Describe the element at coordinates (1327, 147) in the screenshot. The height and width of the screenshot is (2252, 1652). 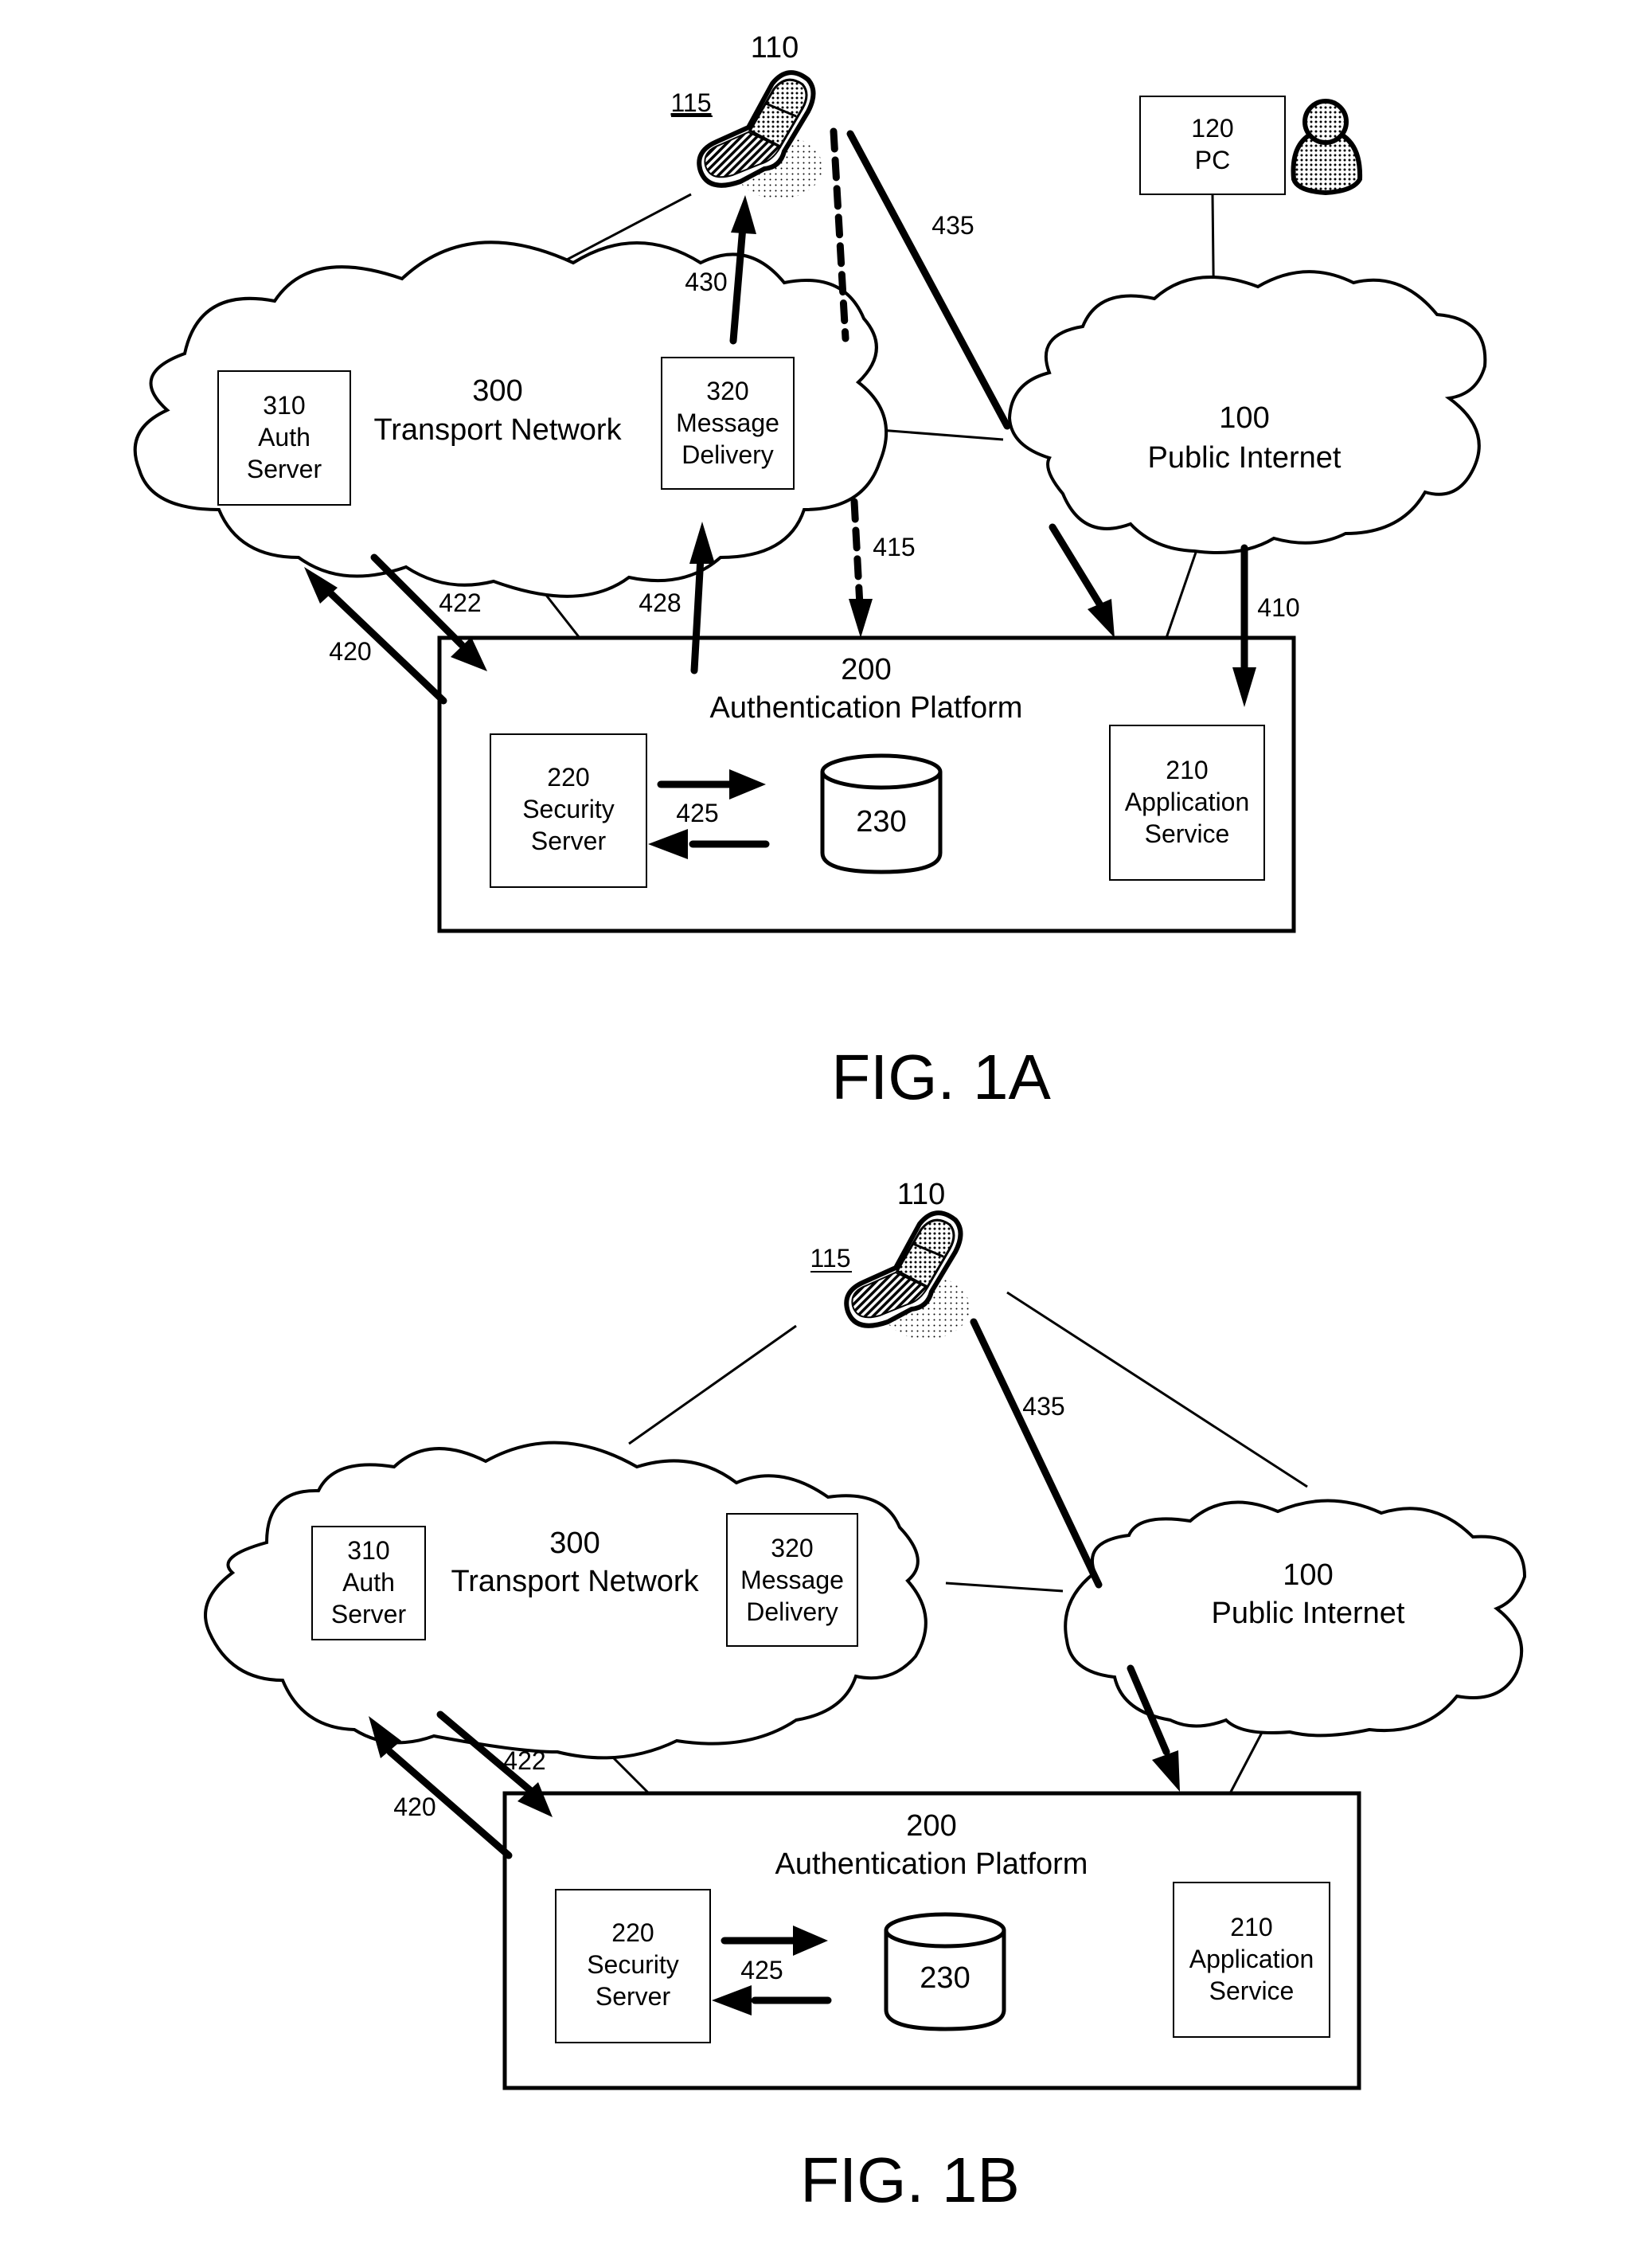
I see `person-icon` at that location.